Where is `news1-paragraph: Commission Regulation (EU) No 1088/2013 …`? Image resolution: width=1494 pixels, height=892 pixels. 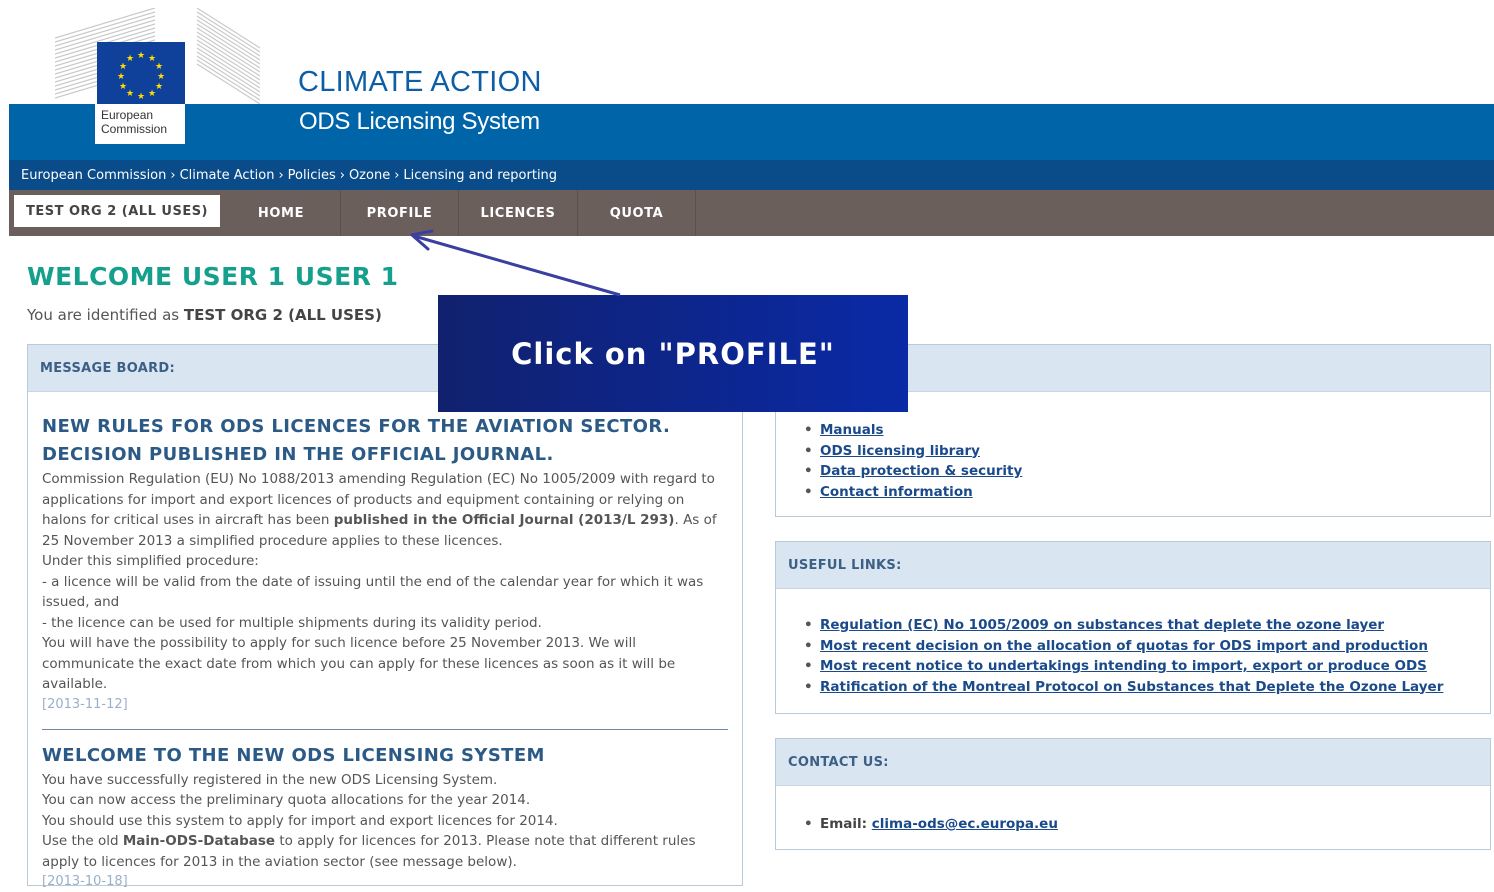
news1-paragraph: Commission Regulation (EU) No 1088/2013 … is located at coordinates (385, 510).